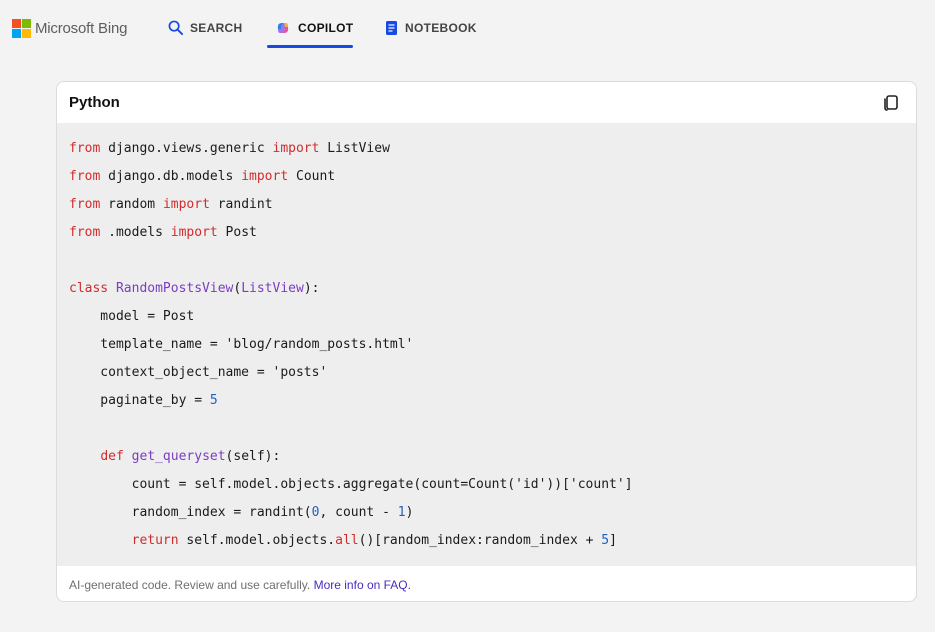 This screenshot has height=632, width=935. Describe the element at coordinates (135, 232) in the screenshot. I see `code-token: .models` at that location.